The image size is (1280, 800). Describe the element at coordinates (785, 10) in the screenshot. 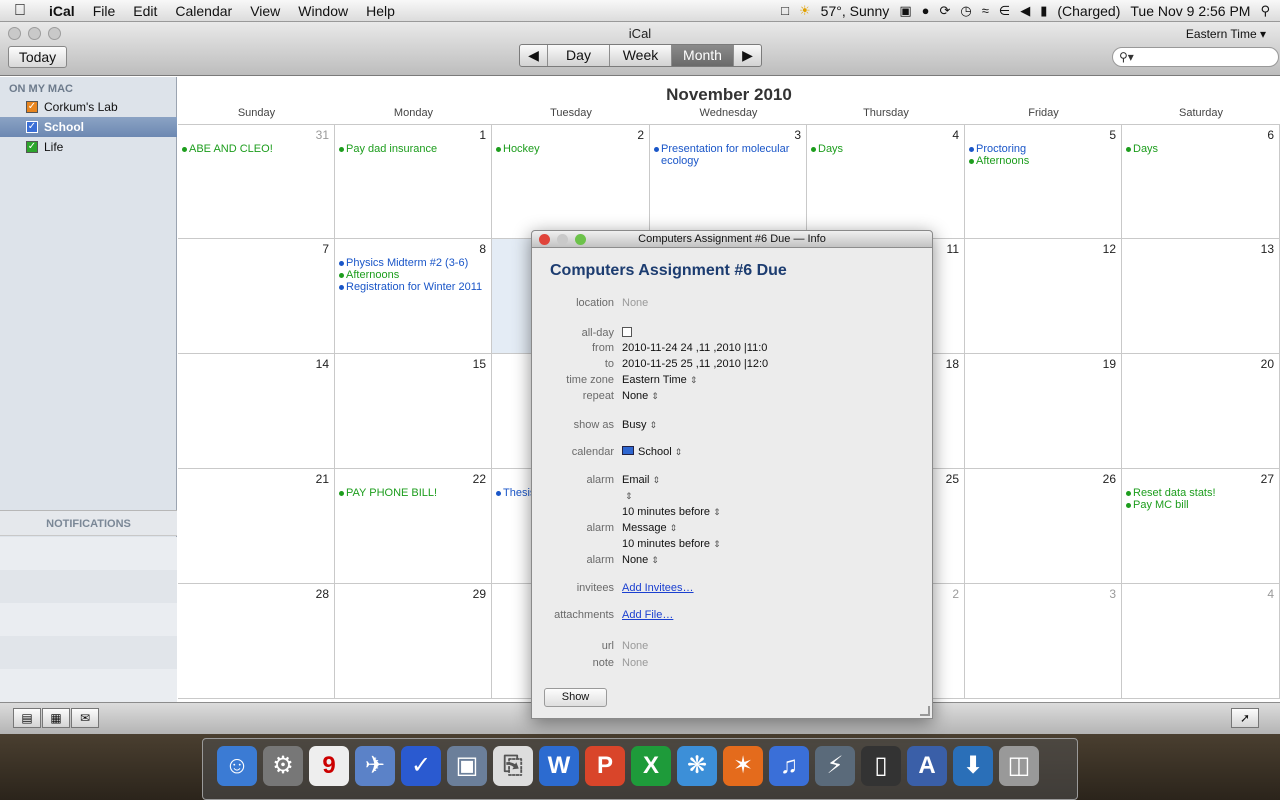

I see `screenshot-icon: □` at that location.